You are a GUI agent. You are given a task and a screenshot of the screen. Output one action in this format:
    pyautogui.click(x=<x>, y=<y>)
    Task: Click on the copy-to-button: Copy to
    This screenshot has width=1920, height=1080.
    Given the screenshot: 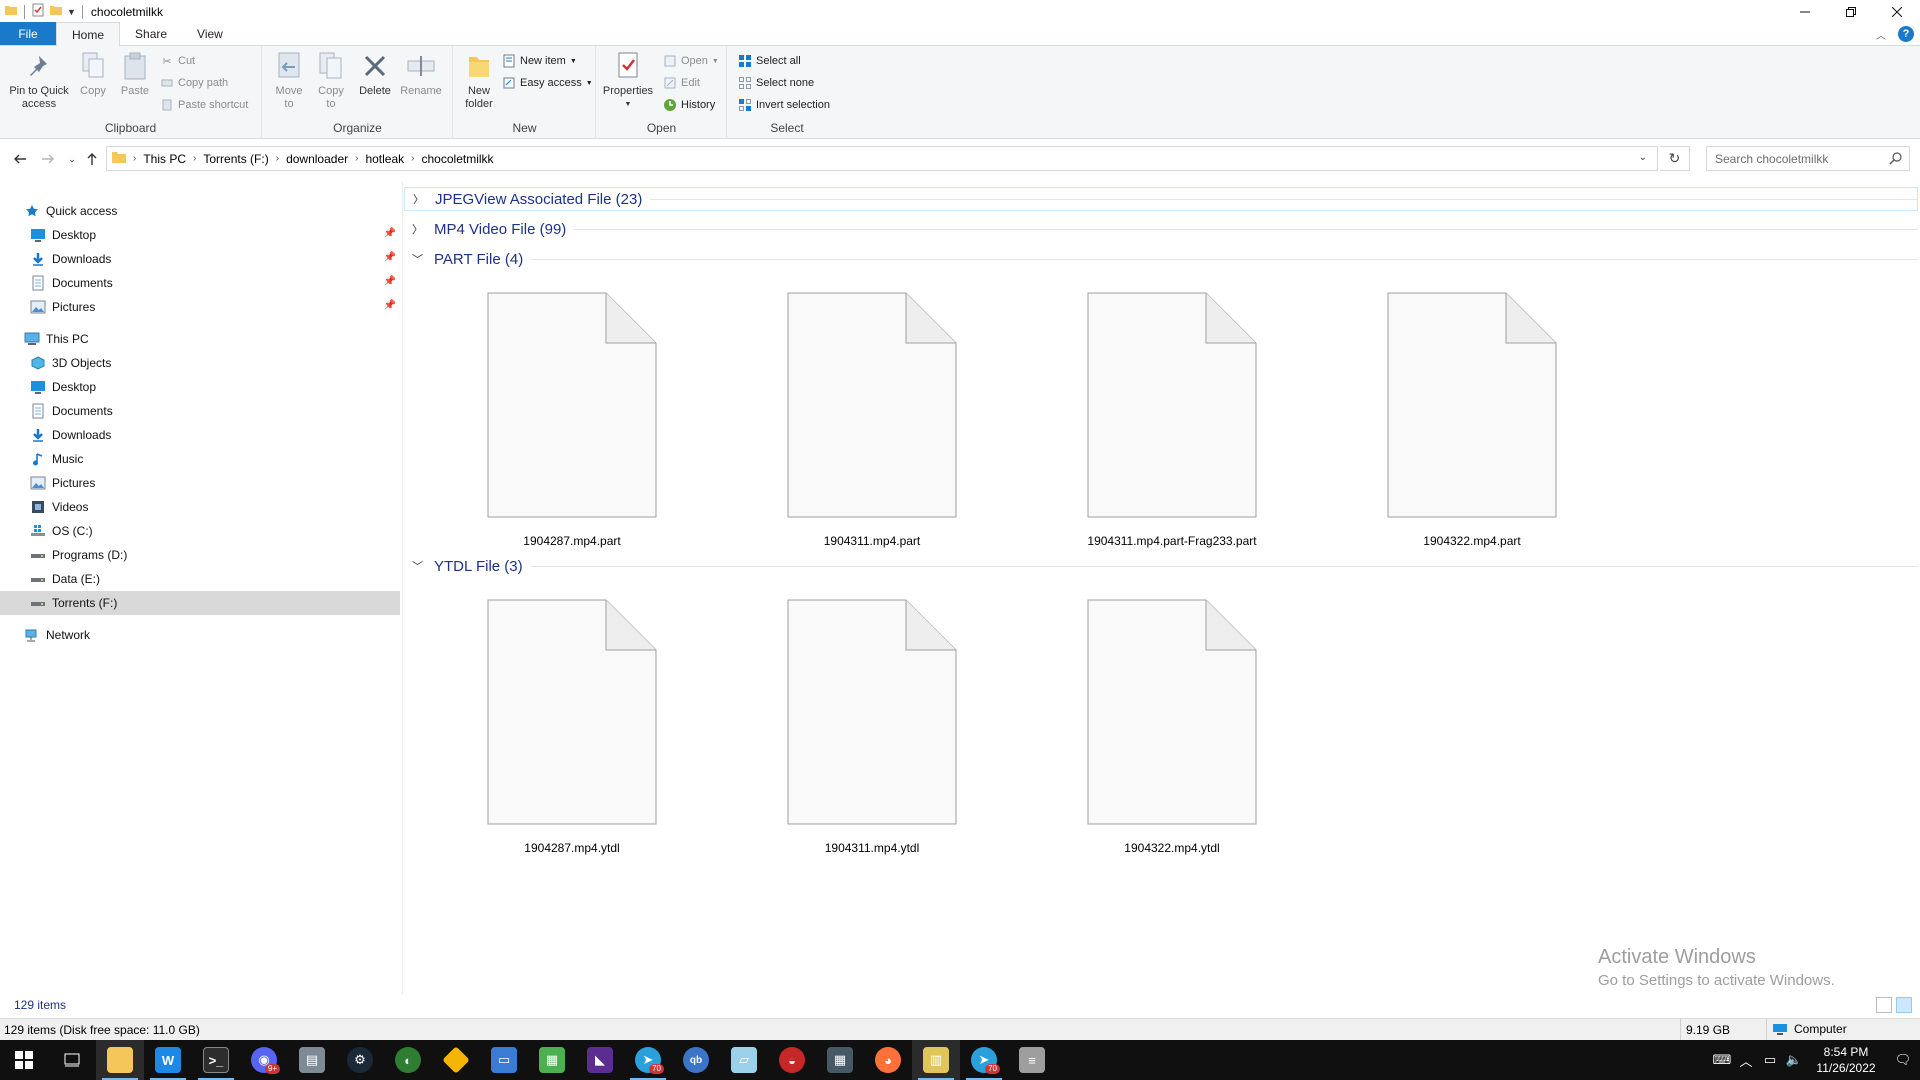 What is the action you would take?
    pyautogui.click(x=331, y=80)
    